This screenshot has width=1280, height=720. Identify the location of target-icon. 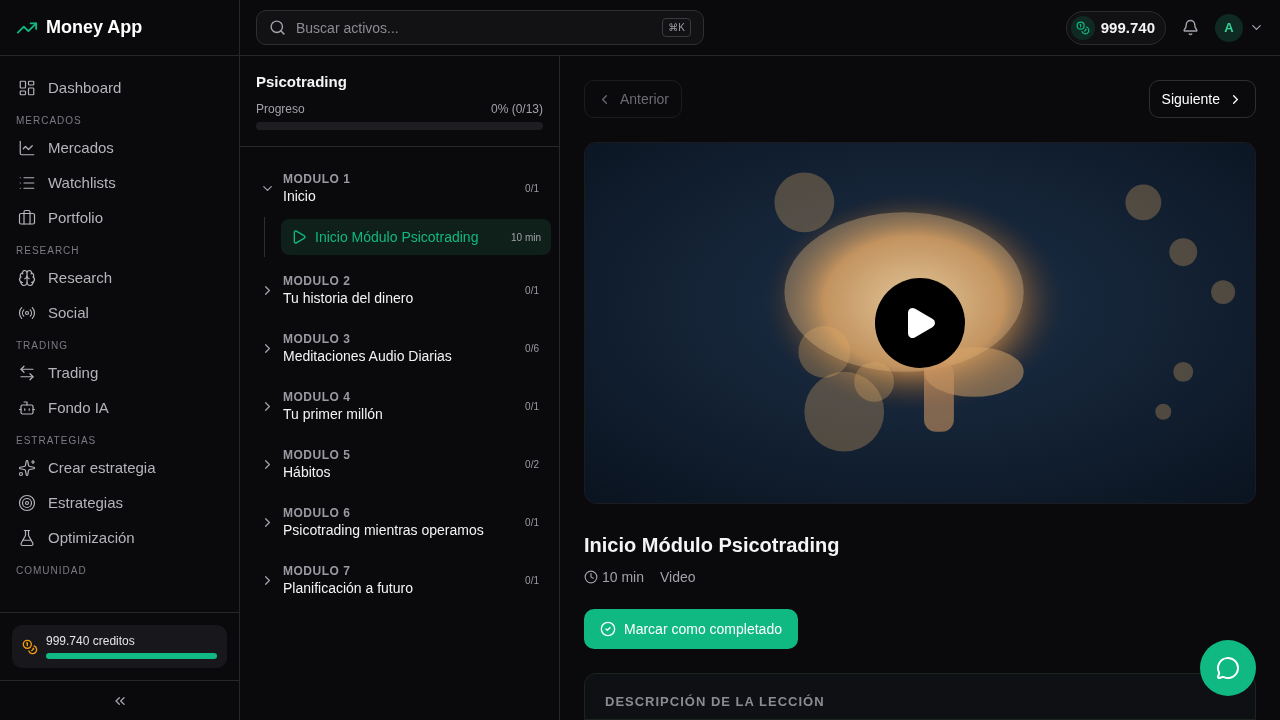
(27, 502).